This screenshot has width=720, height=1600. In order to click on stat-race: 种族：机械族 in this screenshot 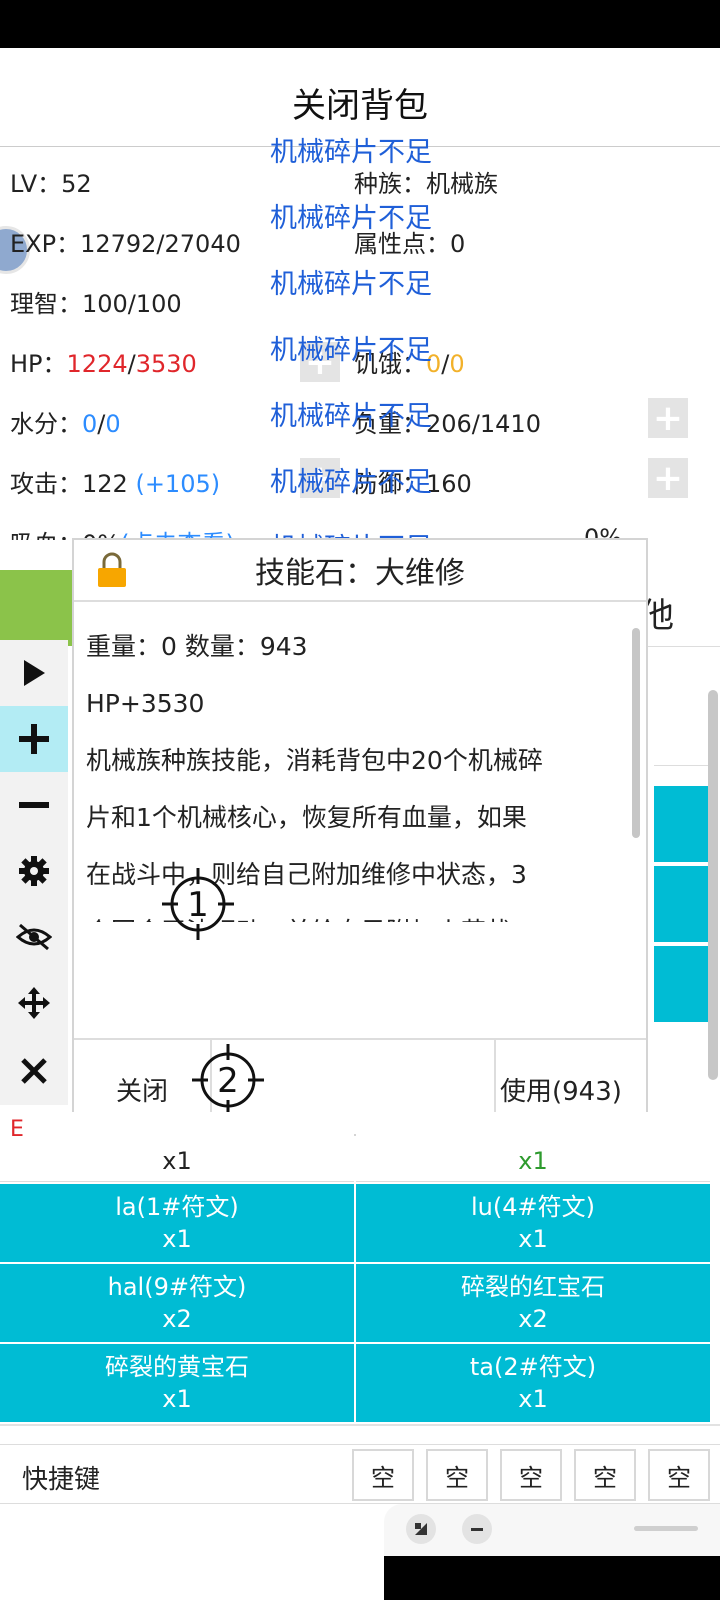, I will do `click(426, 181)`.